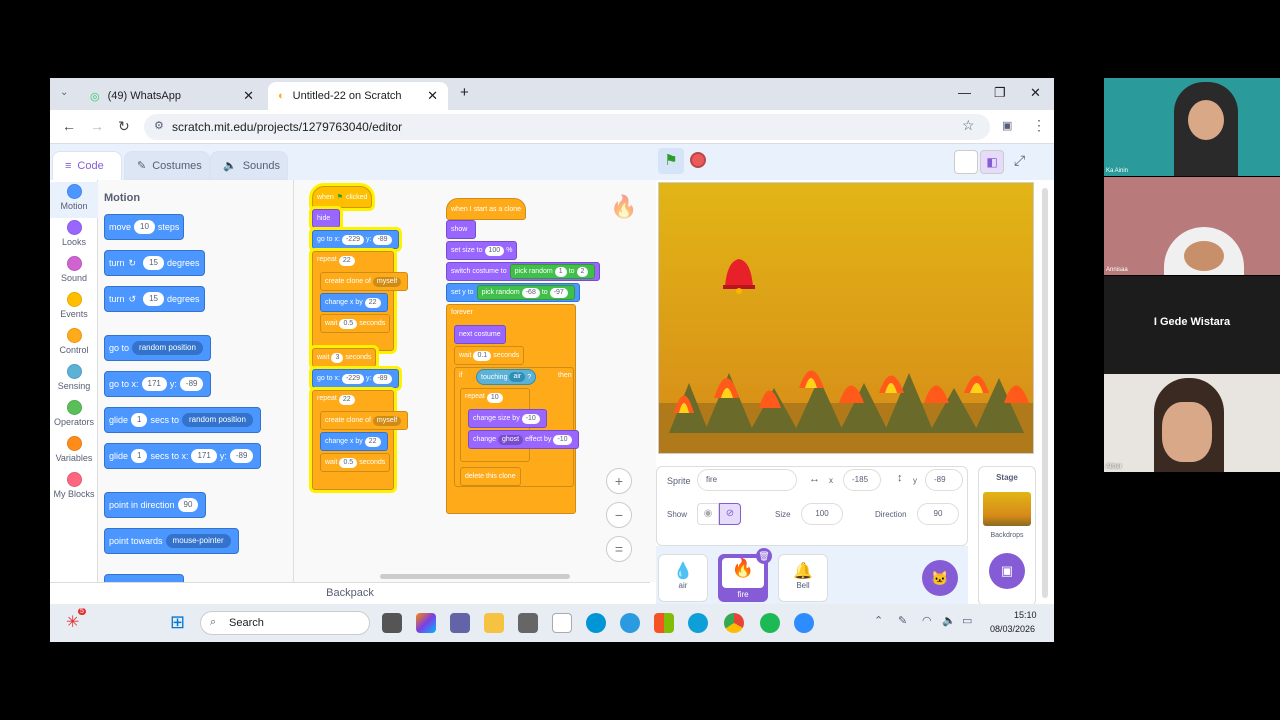 The image size is (1280, 720). What do you see at coordinates (350, 592) in the screenshot?
I see `backpack: Backpack` at bounding box center [350, 592].